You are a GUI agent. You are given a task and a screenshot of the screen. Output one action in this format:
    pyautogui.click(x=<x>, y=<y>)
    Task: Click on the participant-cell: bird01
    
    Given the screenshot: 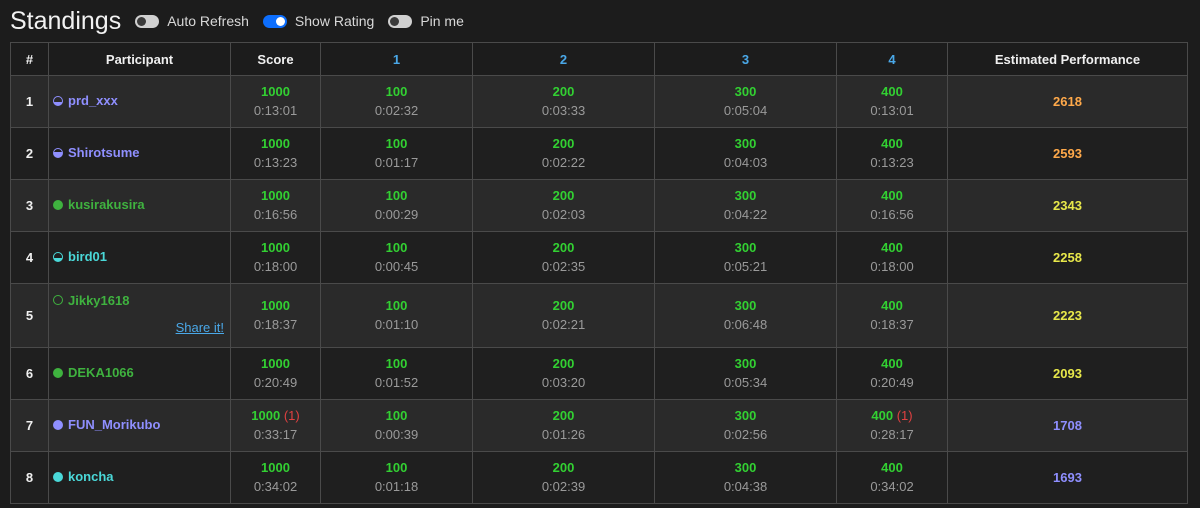 What is the action you would take?
    pyautogui.click(x=139, y=257)
    